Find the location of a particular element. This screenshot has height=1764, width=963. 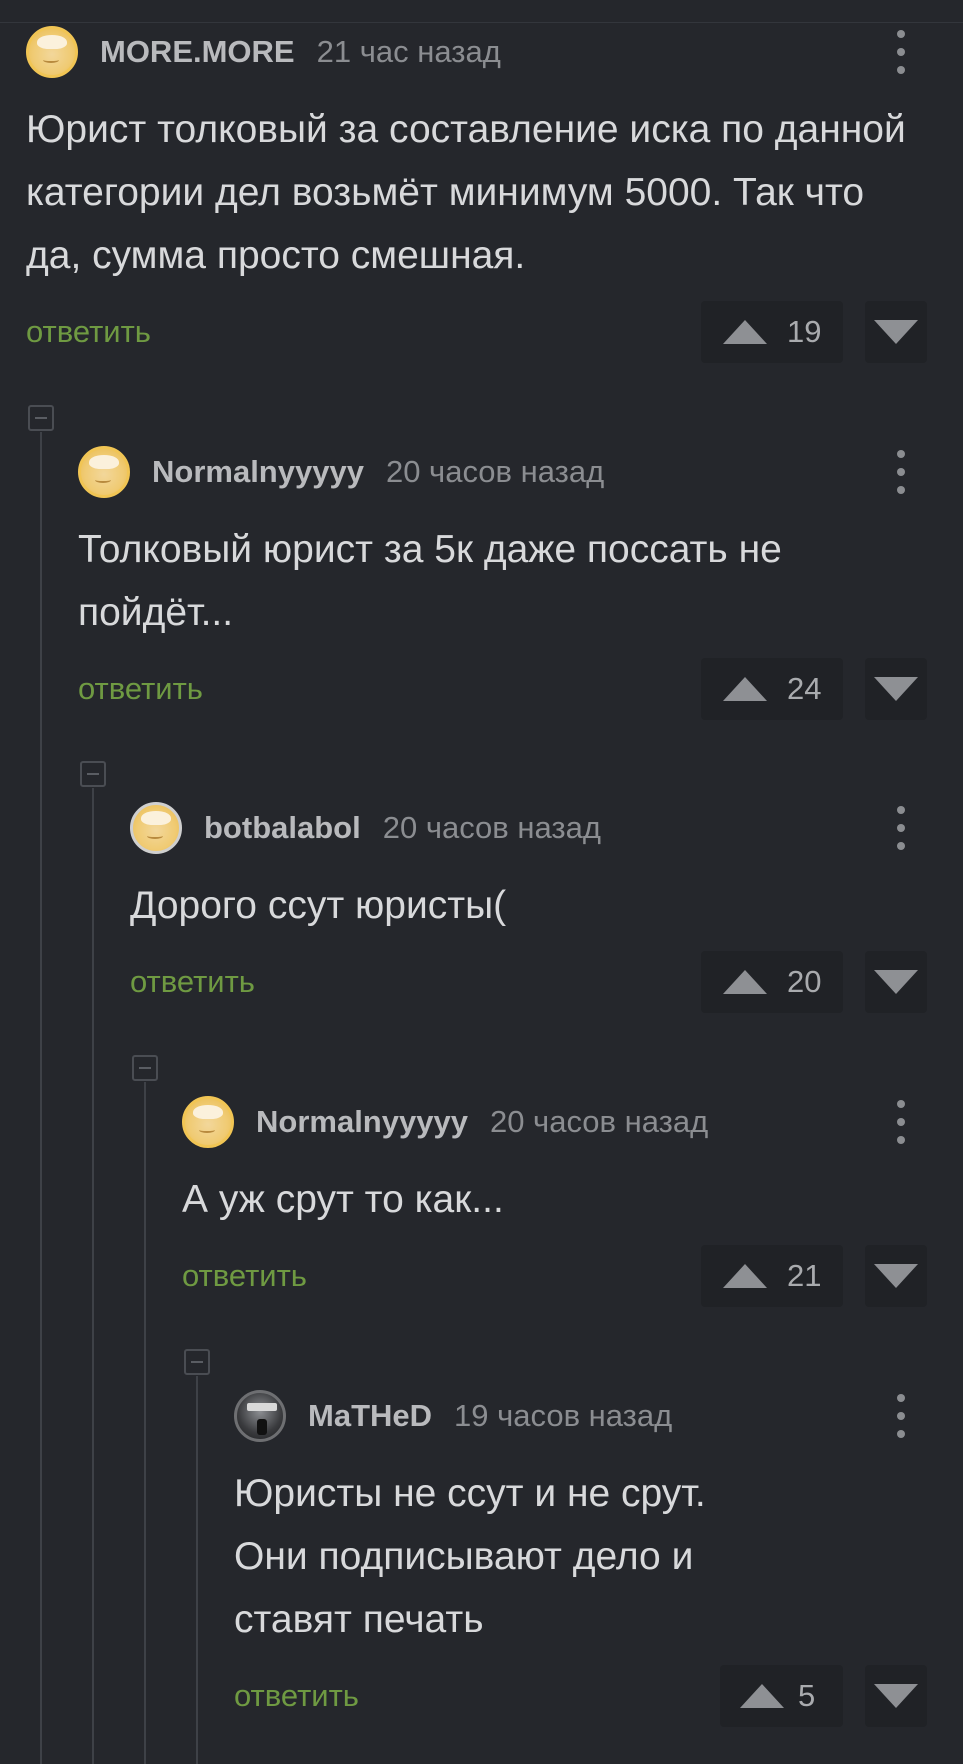

comment-footer: ответить 19 is located at coordinates (476, 332).